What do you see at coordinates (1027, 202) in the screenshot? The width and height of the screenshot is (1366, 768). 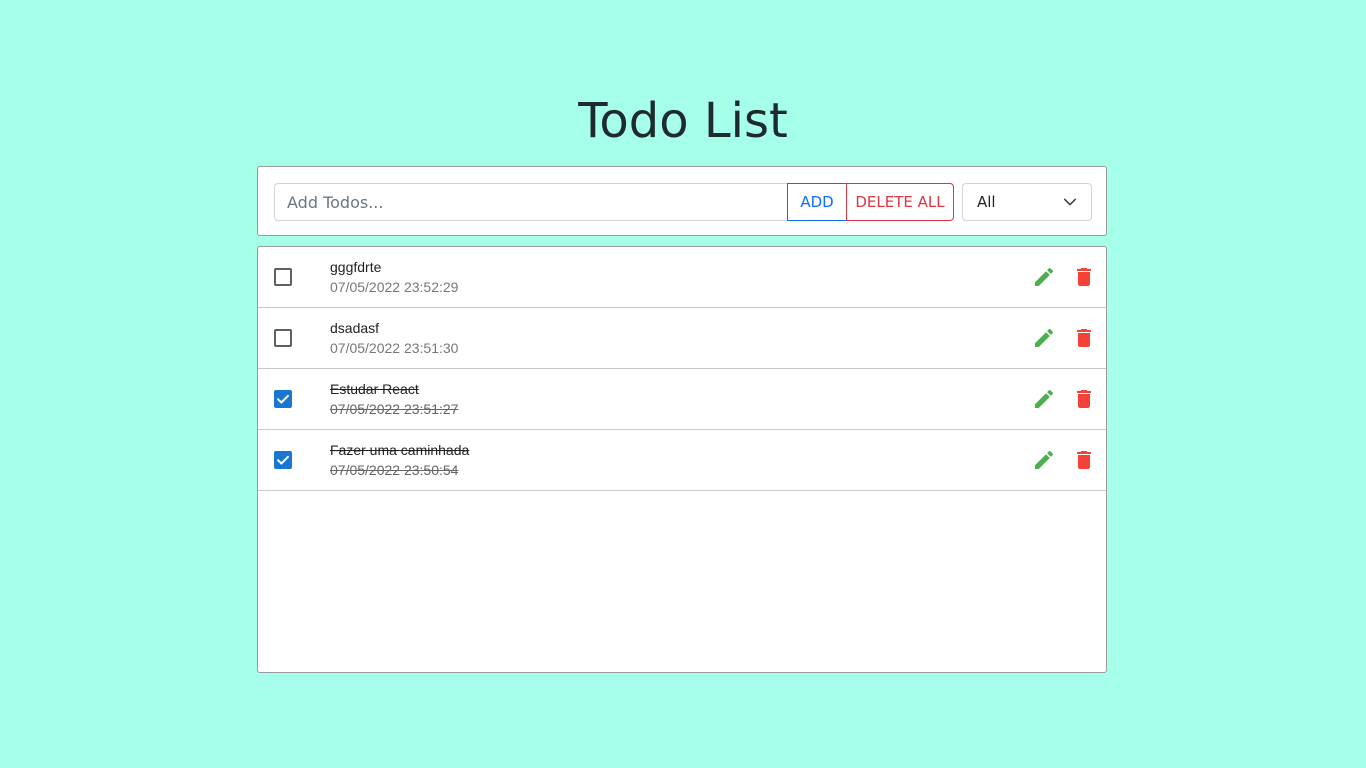 I see `filter-select: All` at bounding box center [1027, 202].